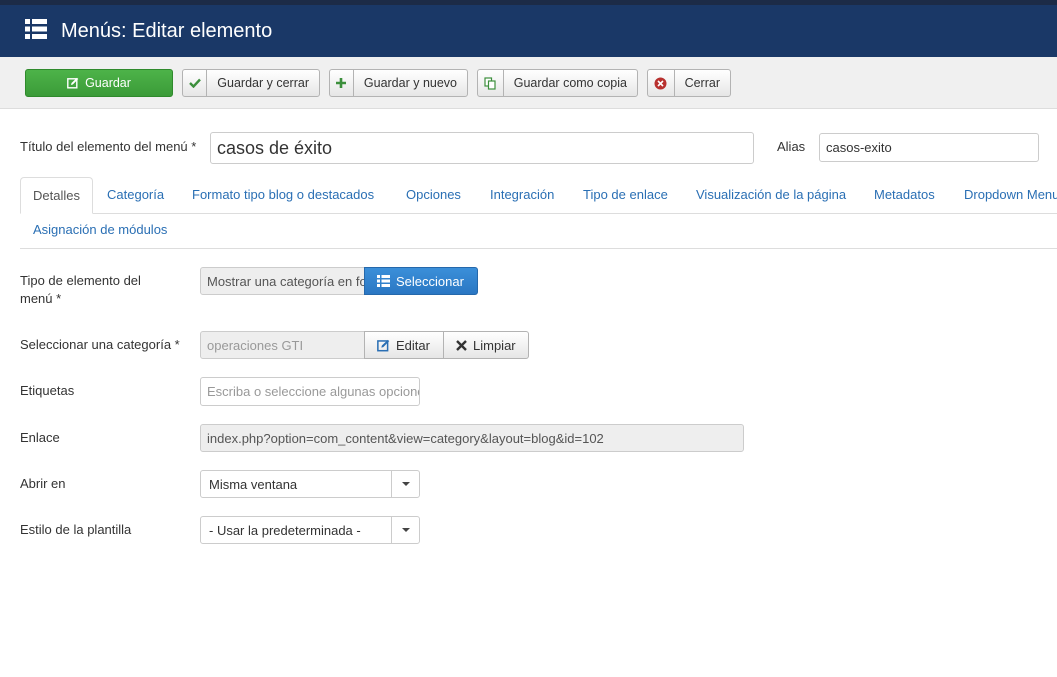  Describe the element at coordinates (430, 281) in the screenshot. I see `select-type-label: Seleccionar` at that location.